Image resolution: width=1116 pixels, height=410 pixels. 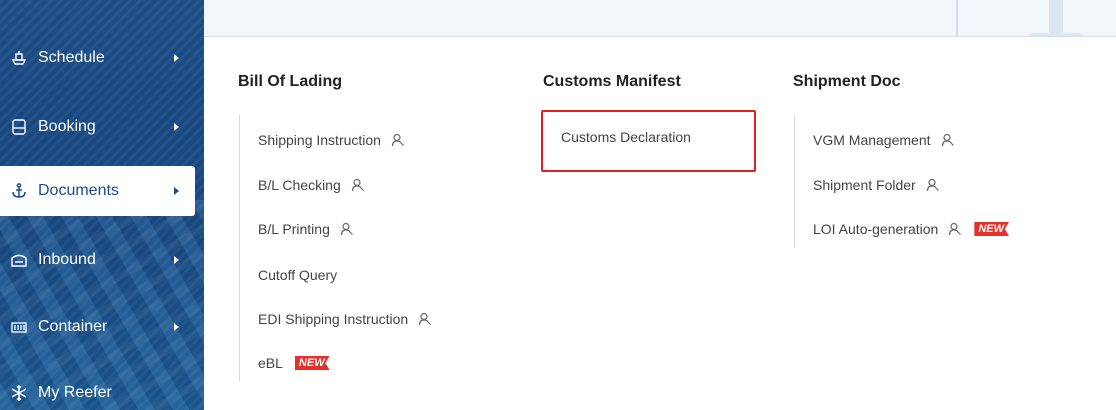 I want to click on sidebar-item-inbound: Inbound, so click(x=97, y=260).